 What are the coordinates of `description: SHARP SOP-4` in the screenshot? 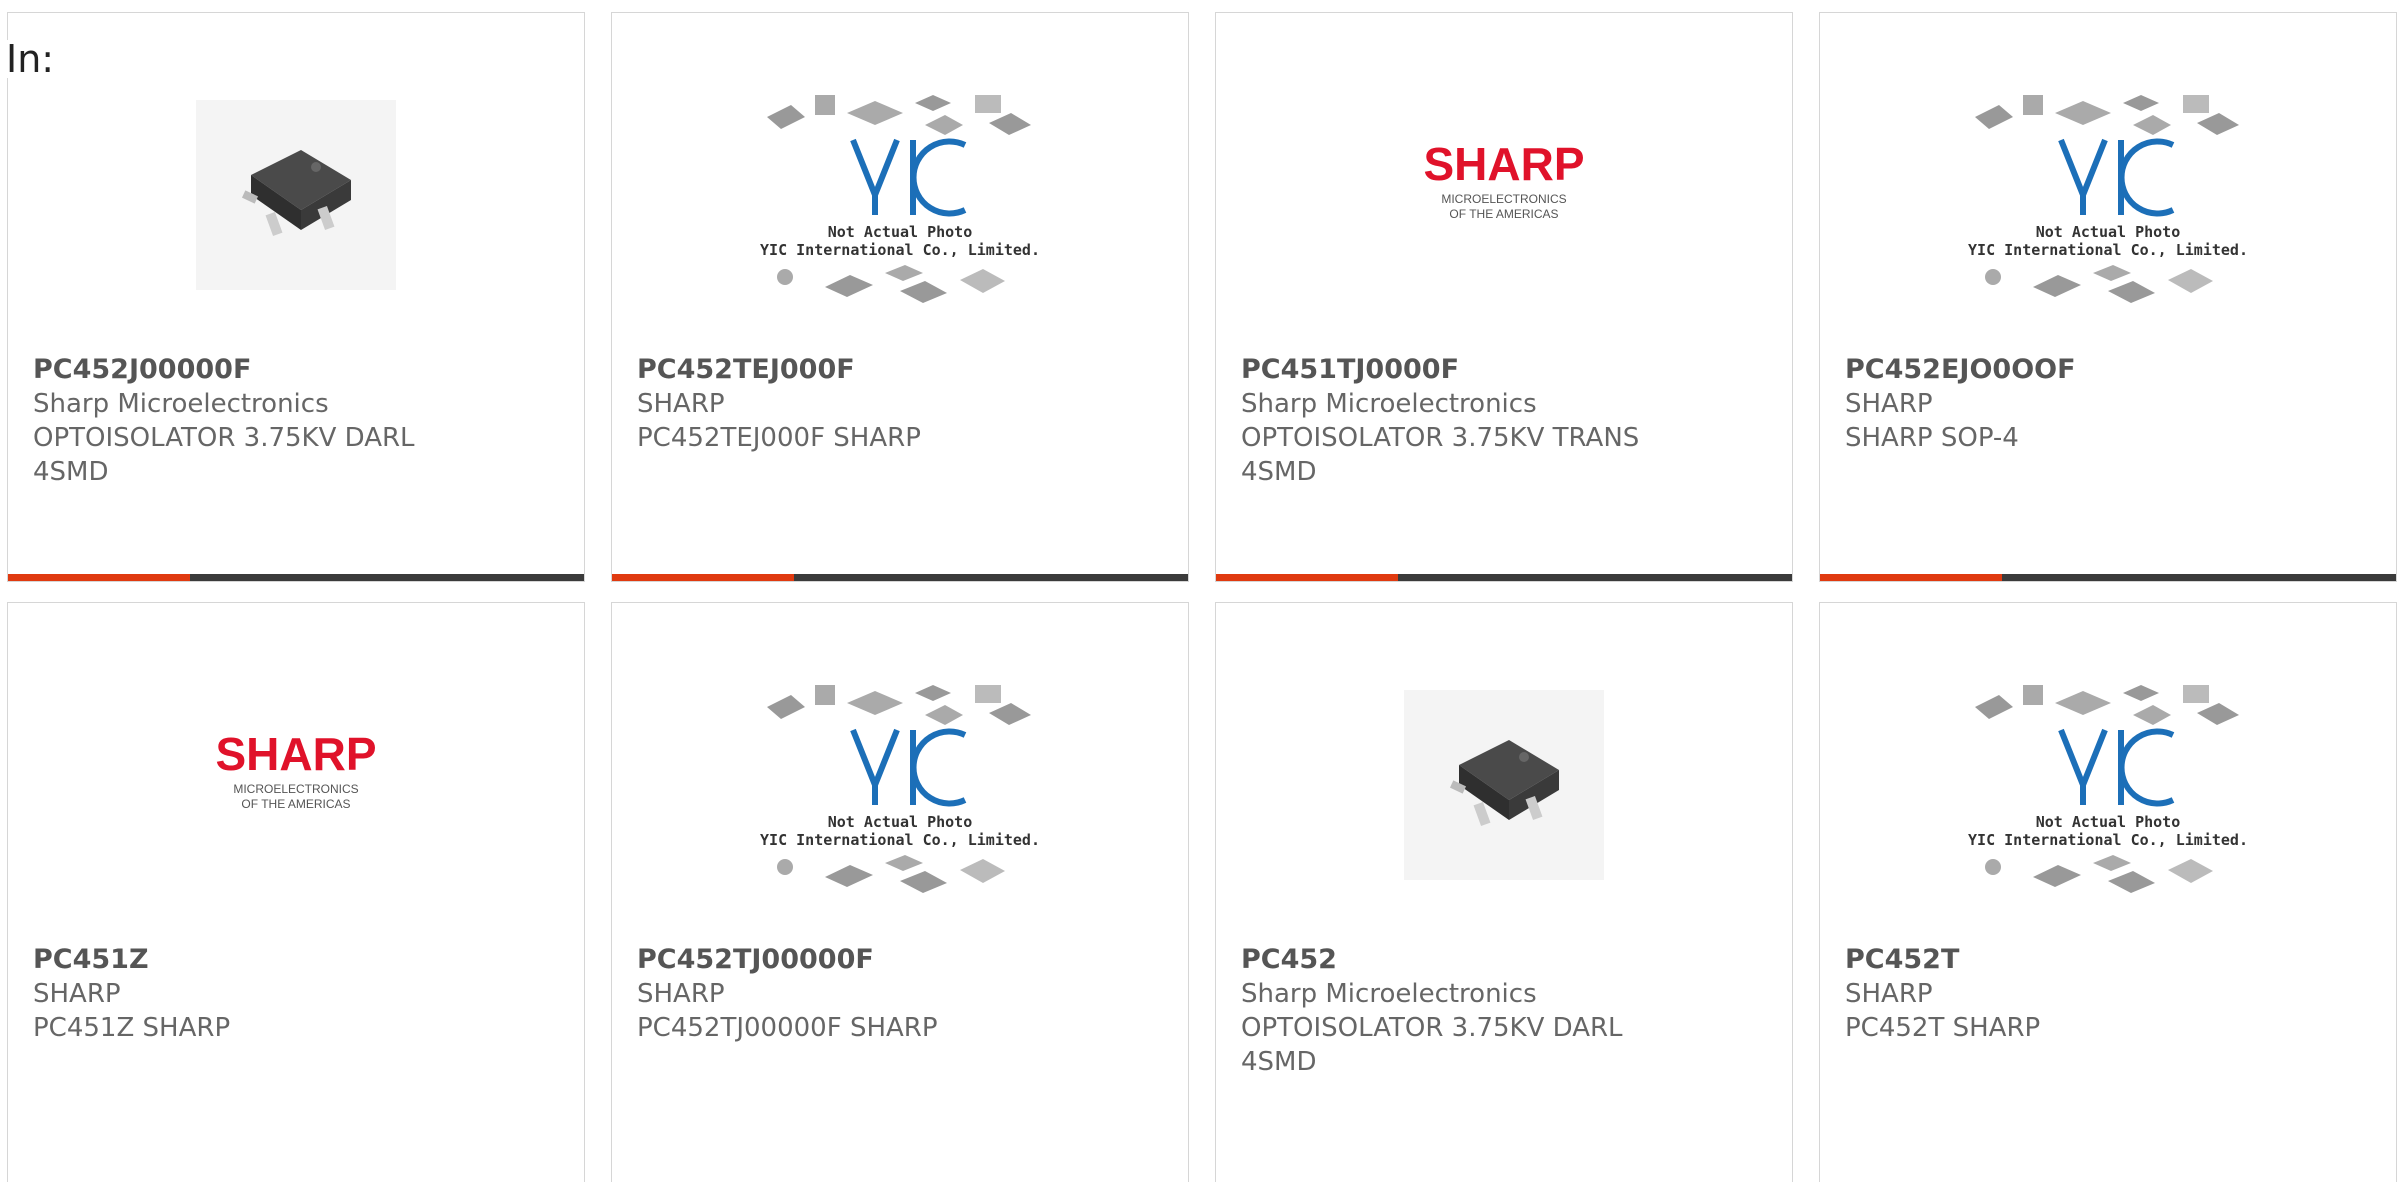 It's located at (1932, 438).